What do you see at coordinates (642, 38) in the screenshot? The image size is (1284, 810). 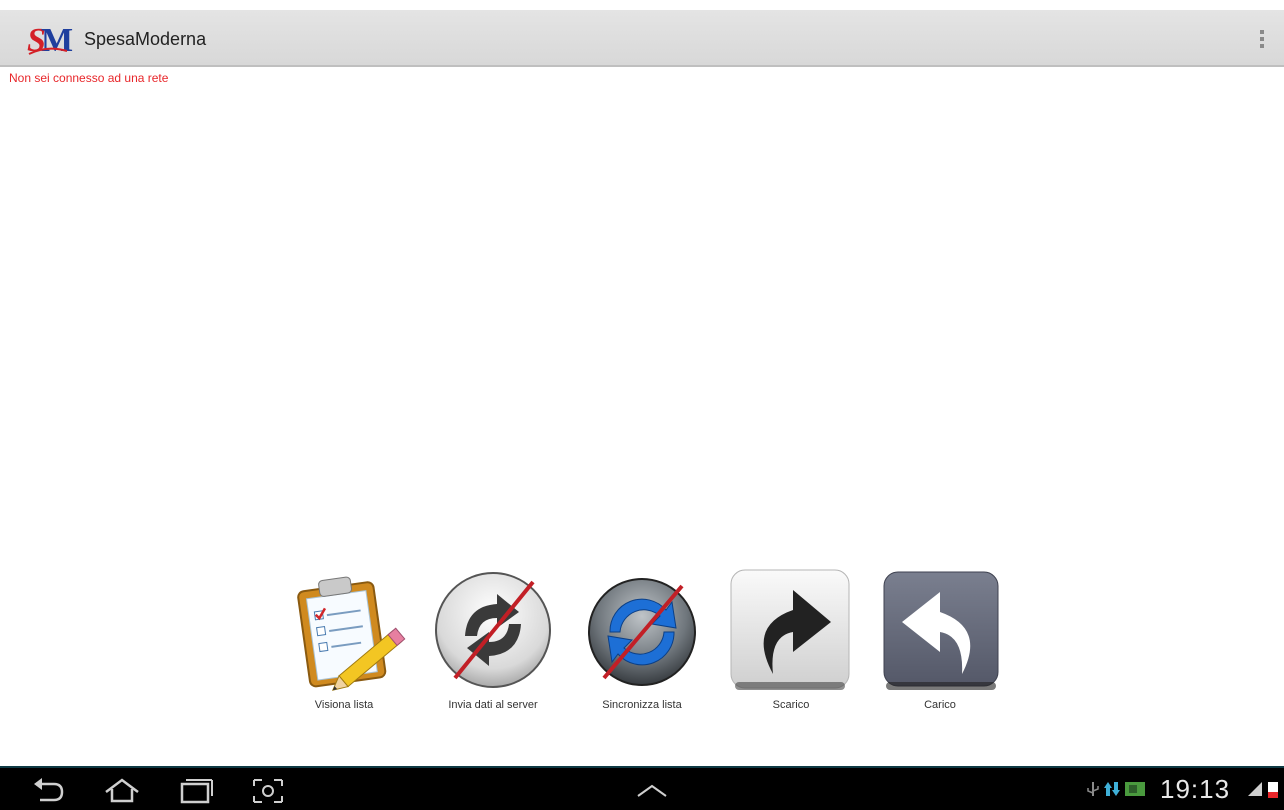 I see `action-bar: S M SpesaModerna` at bounding box center [642, 38].